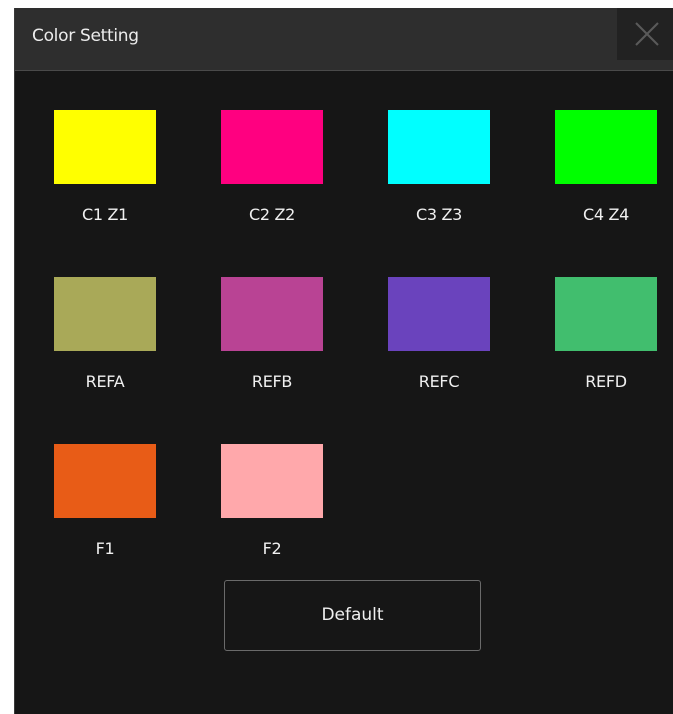  I want to click on close-button, so click(645, 34).